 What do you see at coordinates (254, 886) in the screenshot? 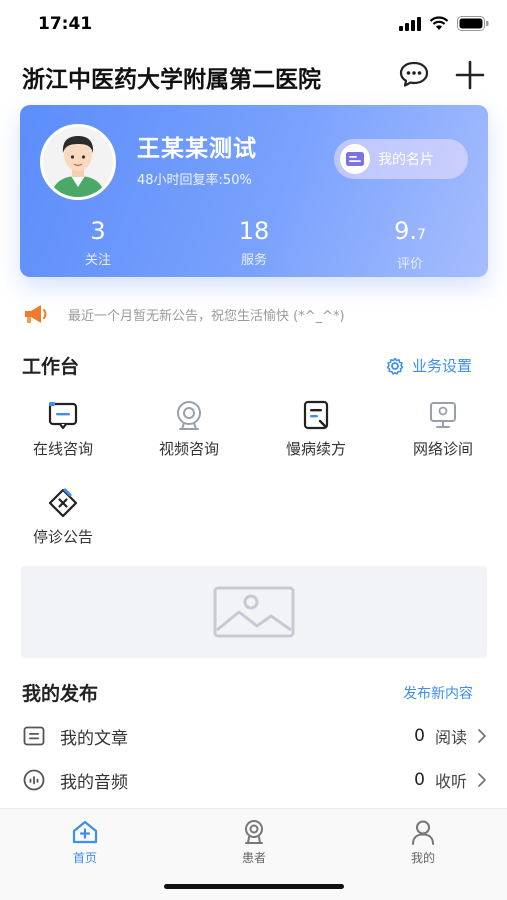
I see `home-indicator` at bounding box center [254, 886].